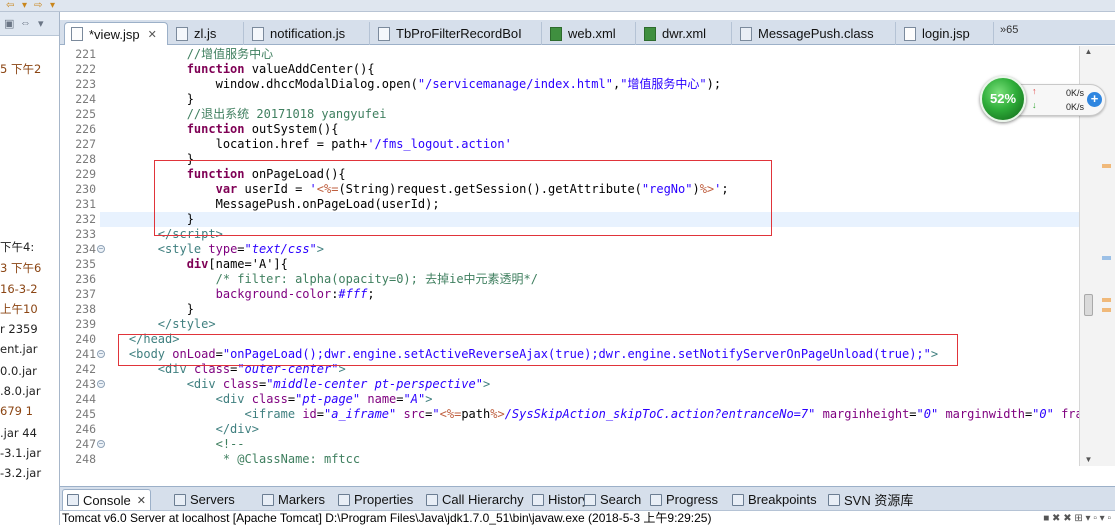 This screenshot has width=1115, height=525. Describe the element at coordinates (20, 473) in the screenshot. I see `tree-item-fragment: -3.2.jar` at that location.